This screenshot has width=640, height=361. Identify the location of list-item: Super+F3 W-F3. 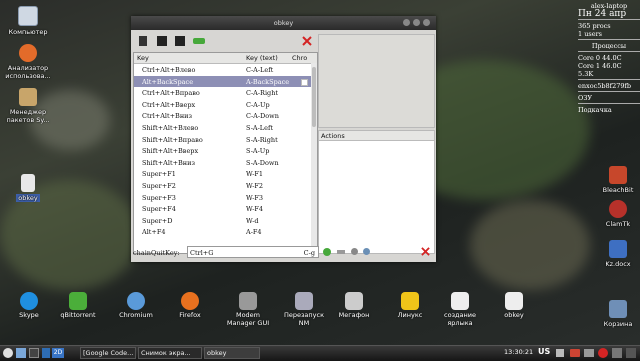
(225, 198).